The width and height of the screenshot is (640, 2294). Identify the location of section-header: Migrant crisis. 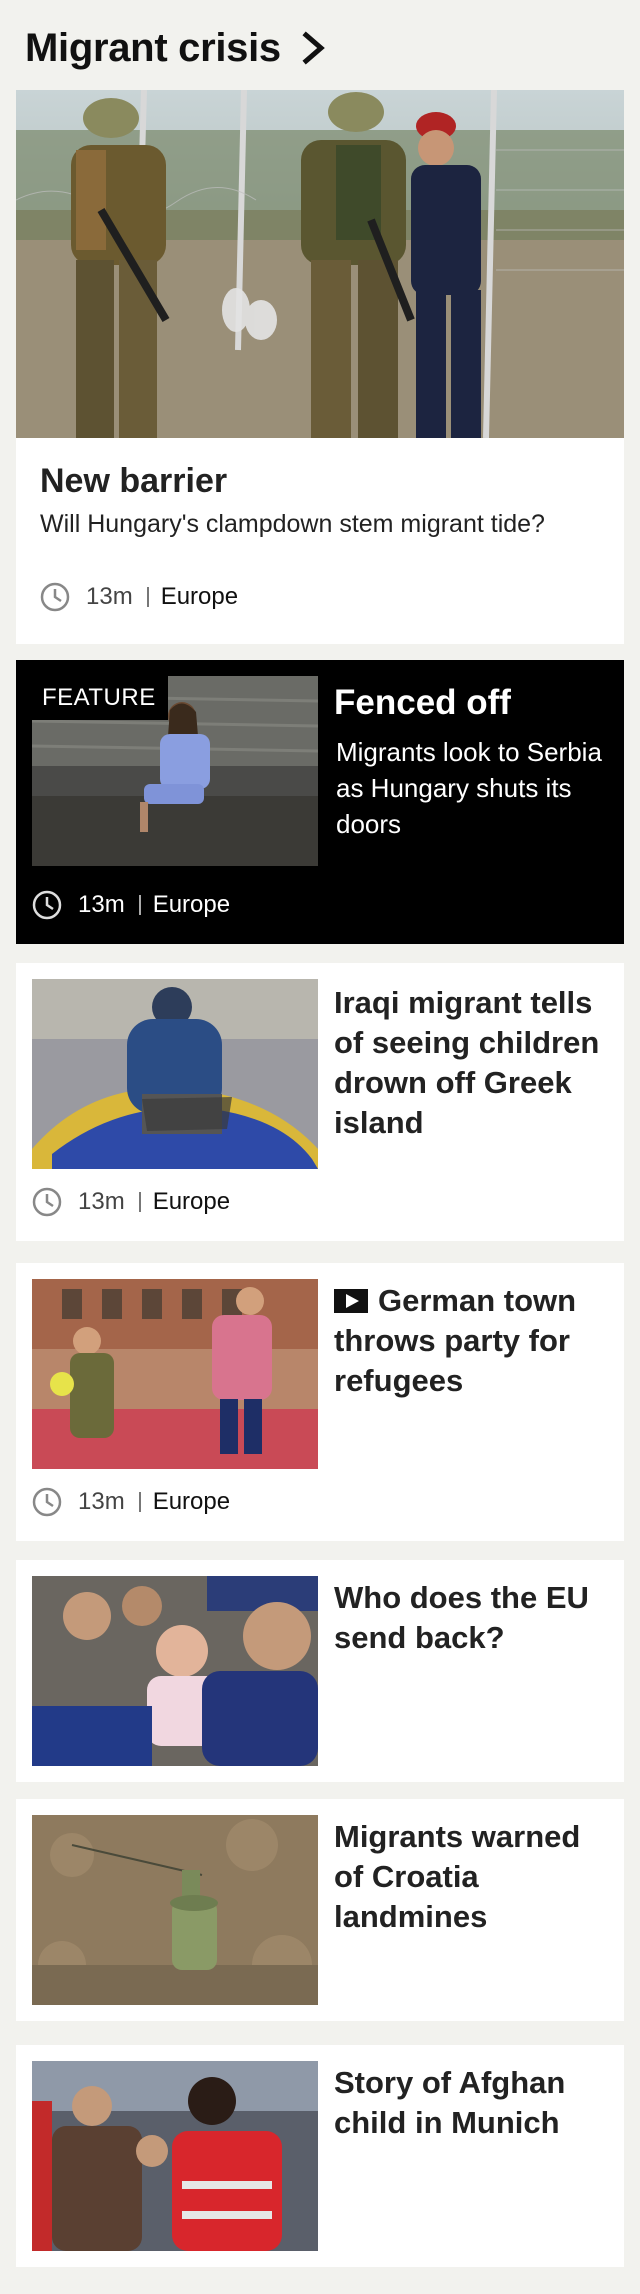
(176, 48).